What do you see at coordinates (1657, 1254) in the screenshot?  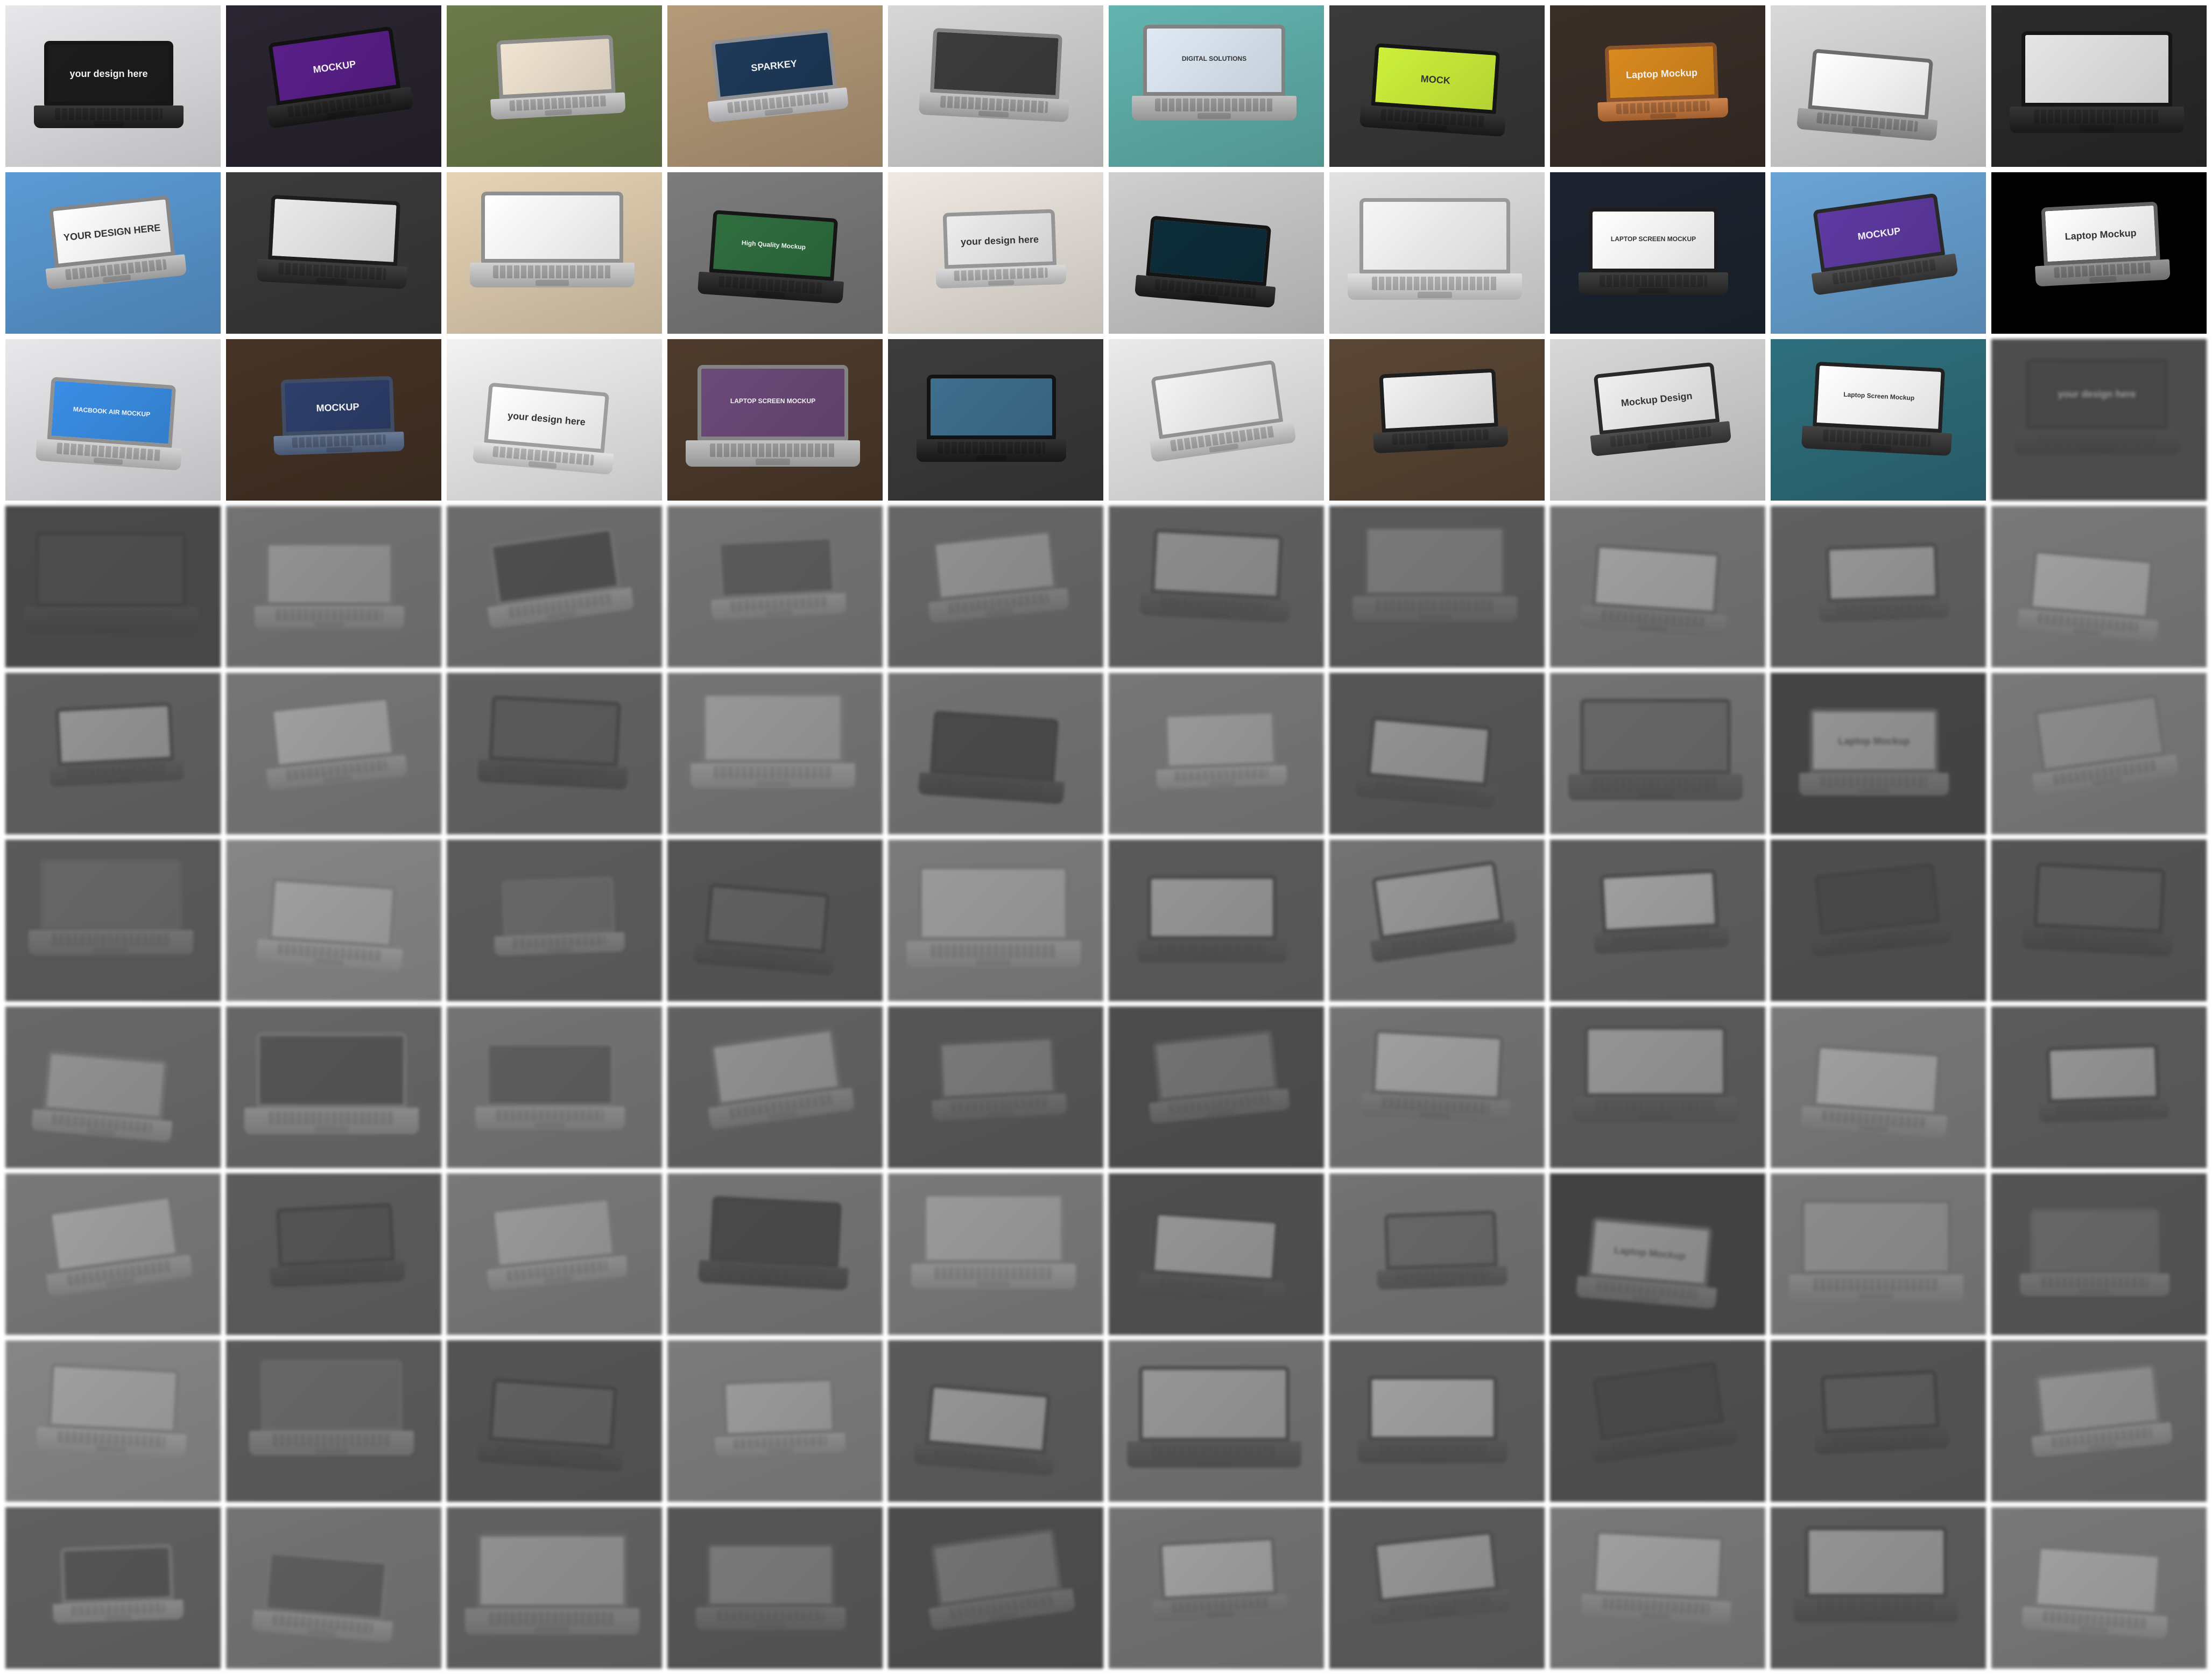 I see `mockup-thumbnail-r8-c8: Laptop Mockup` at bounding box center [1657, 1254].